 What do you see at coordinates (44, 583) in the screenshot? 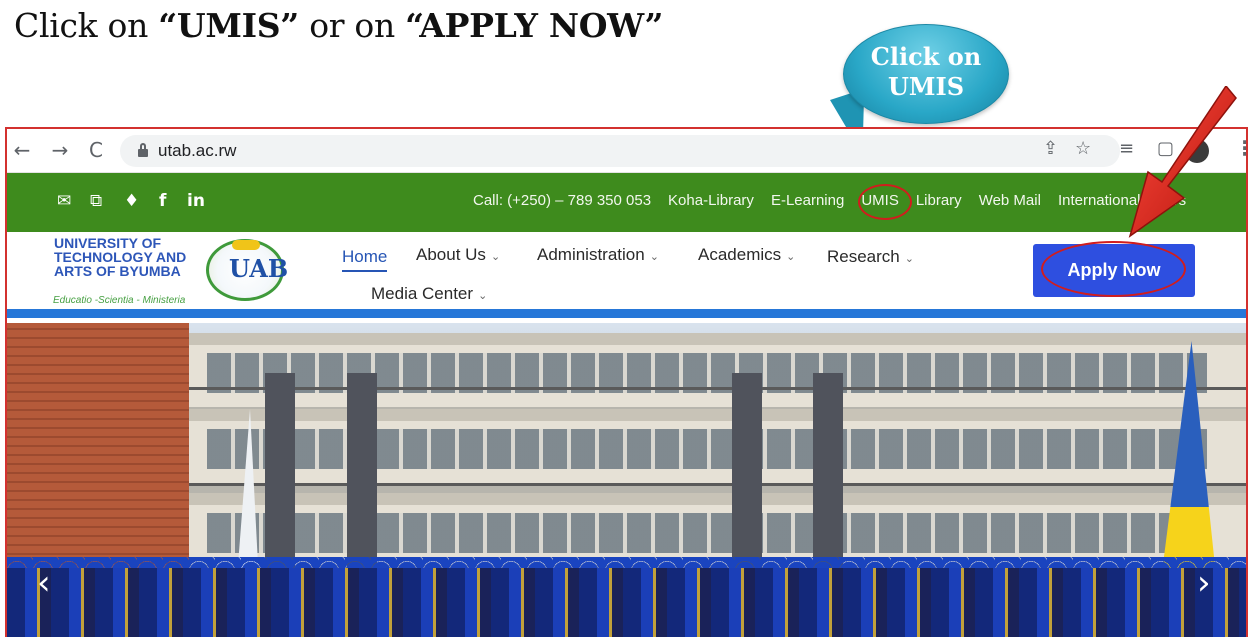
I see `carousel-prev-icon: ‹` at bounding box center [44, 583].